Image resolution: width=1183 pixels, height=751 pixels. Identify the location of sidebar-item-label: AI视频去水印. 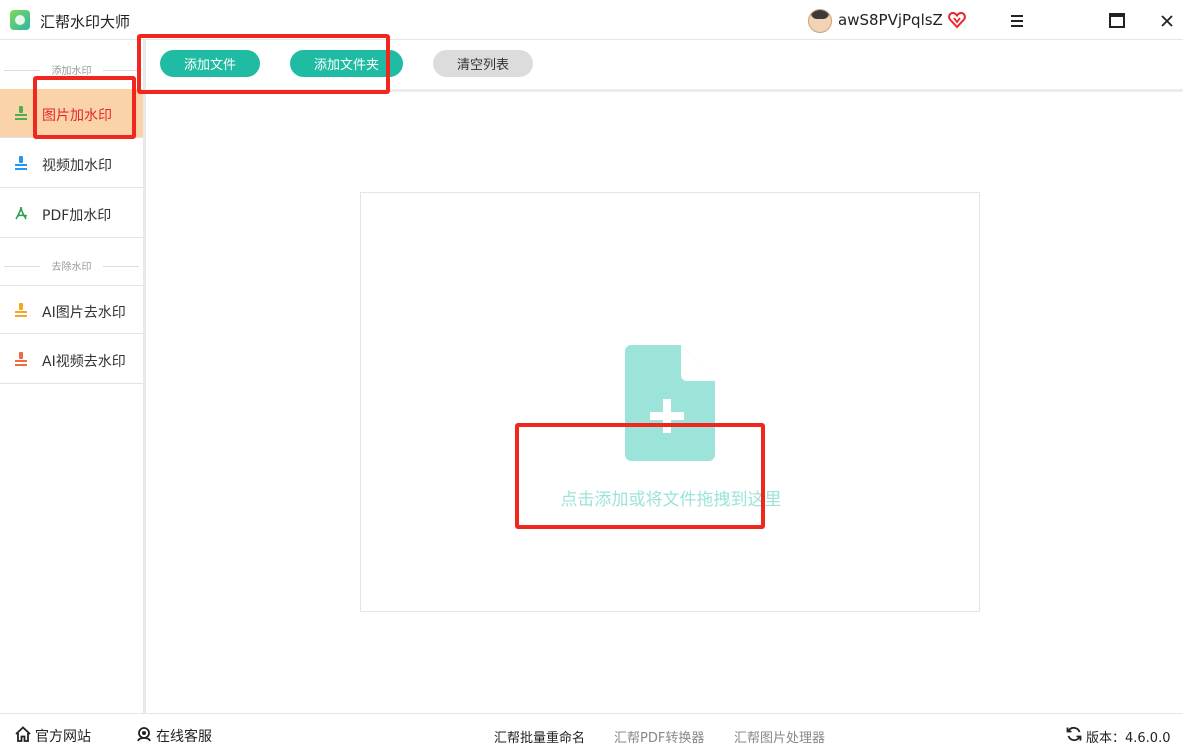
(84, 362).